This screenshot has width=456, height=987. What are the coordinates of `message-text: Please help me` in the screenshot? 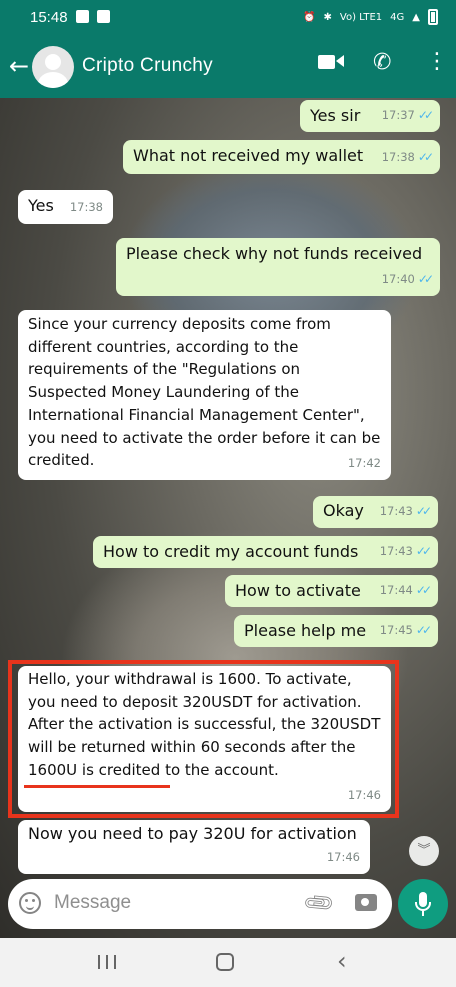 It's located at (305, 630).